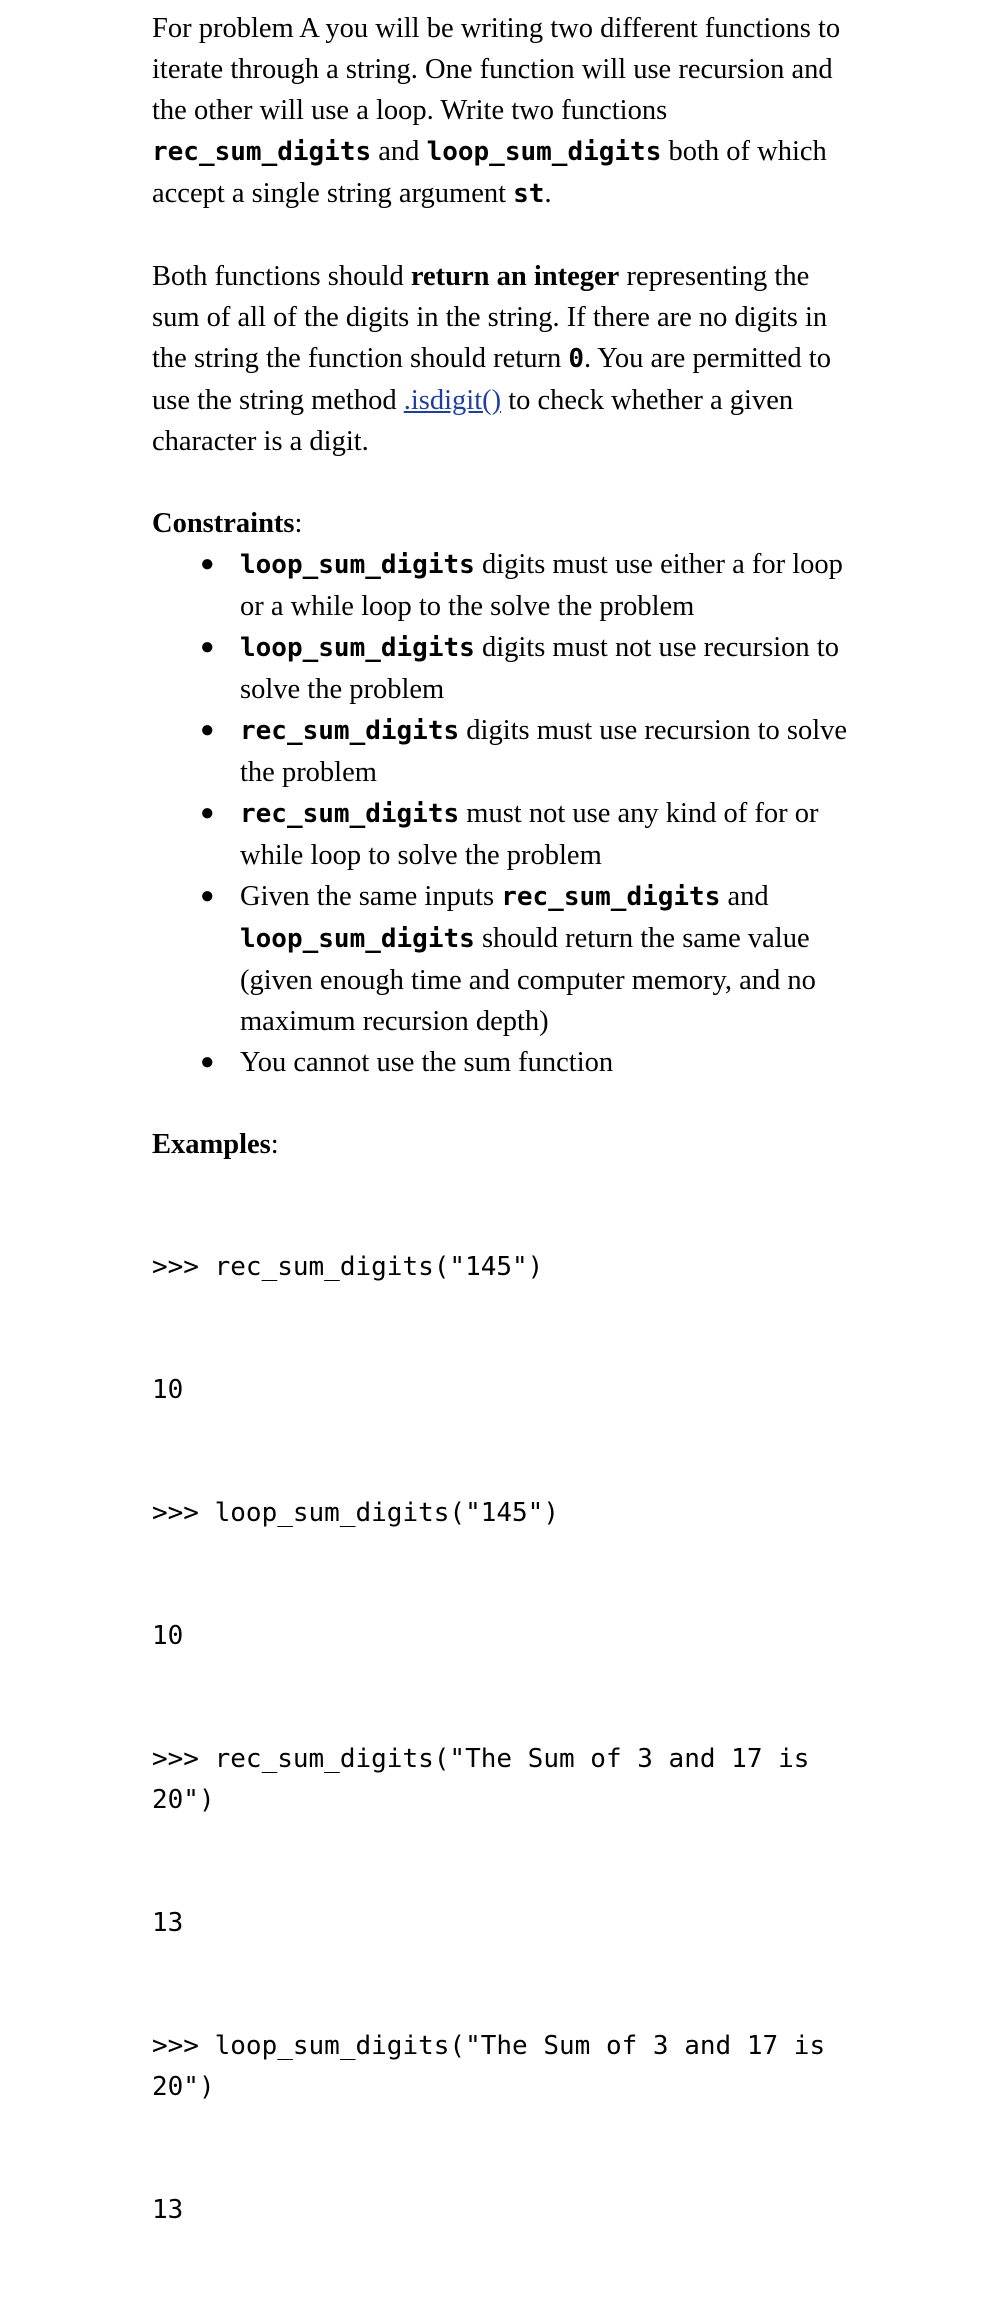 The width and height of the screenshot is (995, 2313). Describe the element at coordinates (262, 152) in the screenshot. I see `intro-code-rec-sum-digits: rec_sum_digits` at that location.